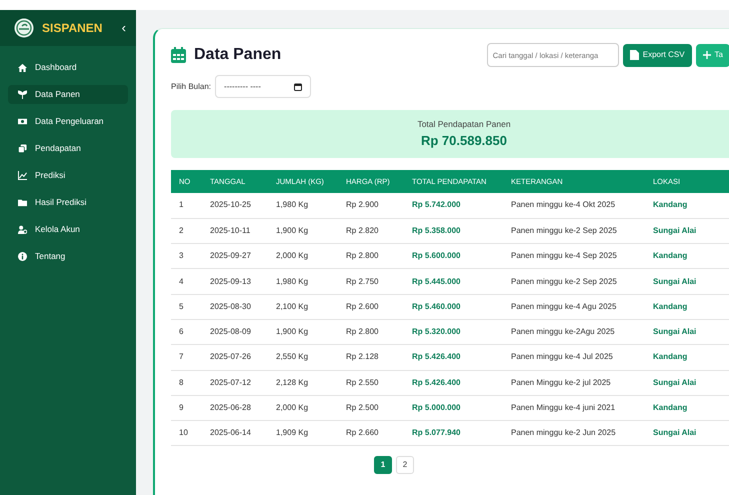 The image size is (729, 495). Describe the element at coordinates (371, 205) in the screenshot. I see `table-cell: Rp 2.900` at that location.